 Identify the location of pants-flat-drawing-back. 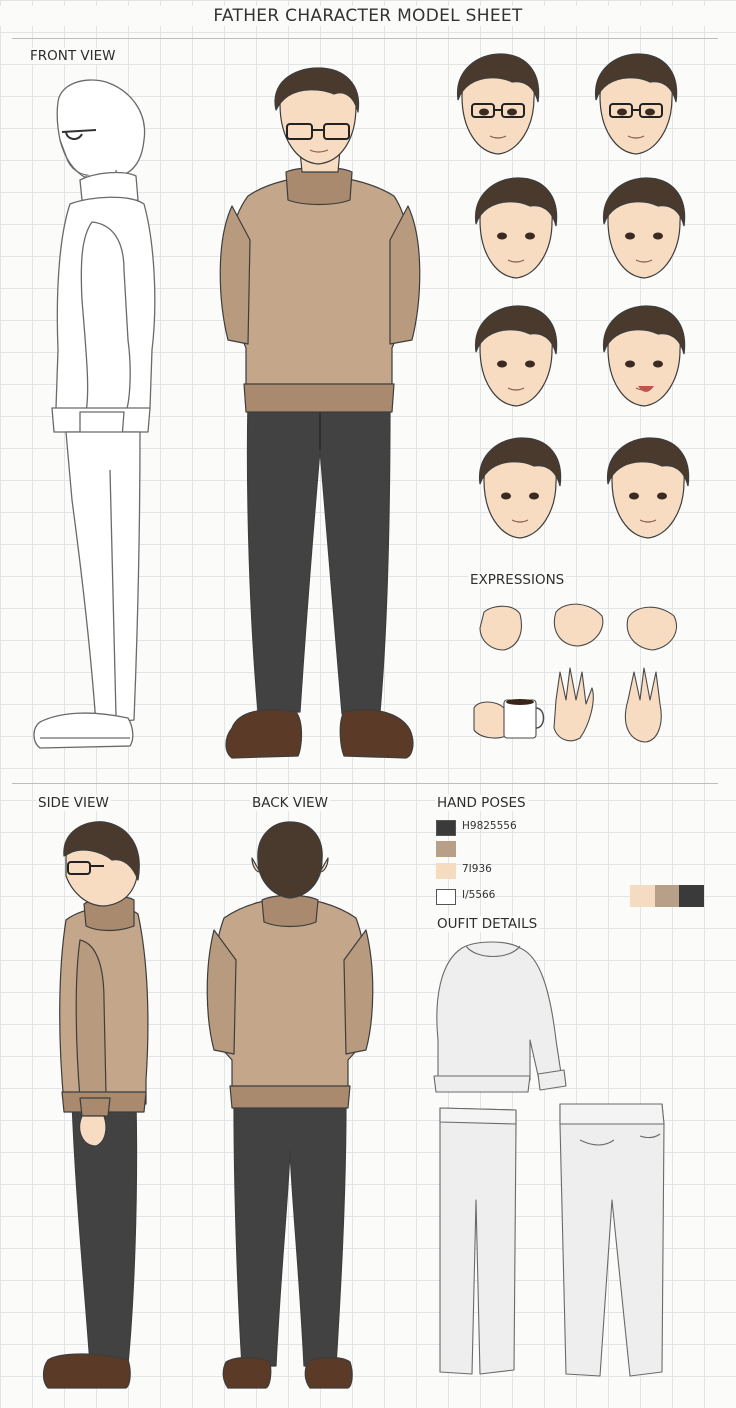
(612, 1240).